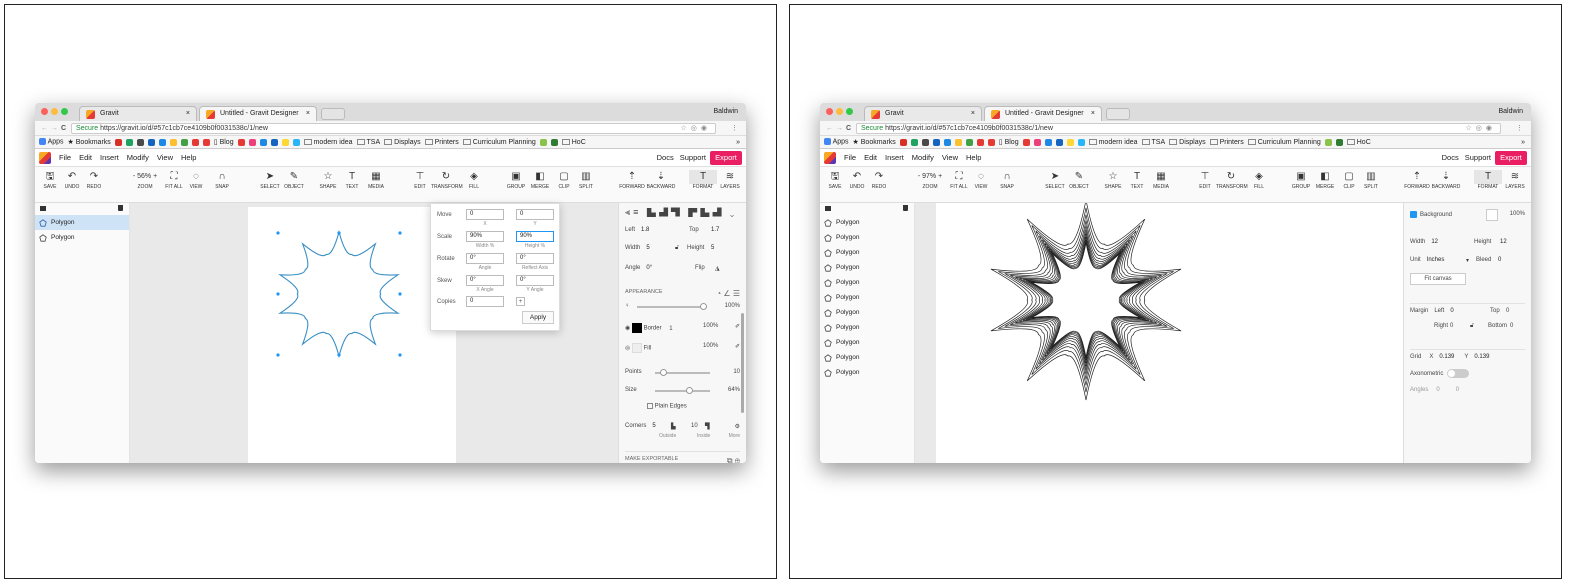  I want to click on bleed-input: 0, so click(1499, 260).